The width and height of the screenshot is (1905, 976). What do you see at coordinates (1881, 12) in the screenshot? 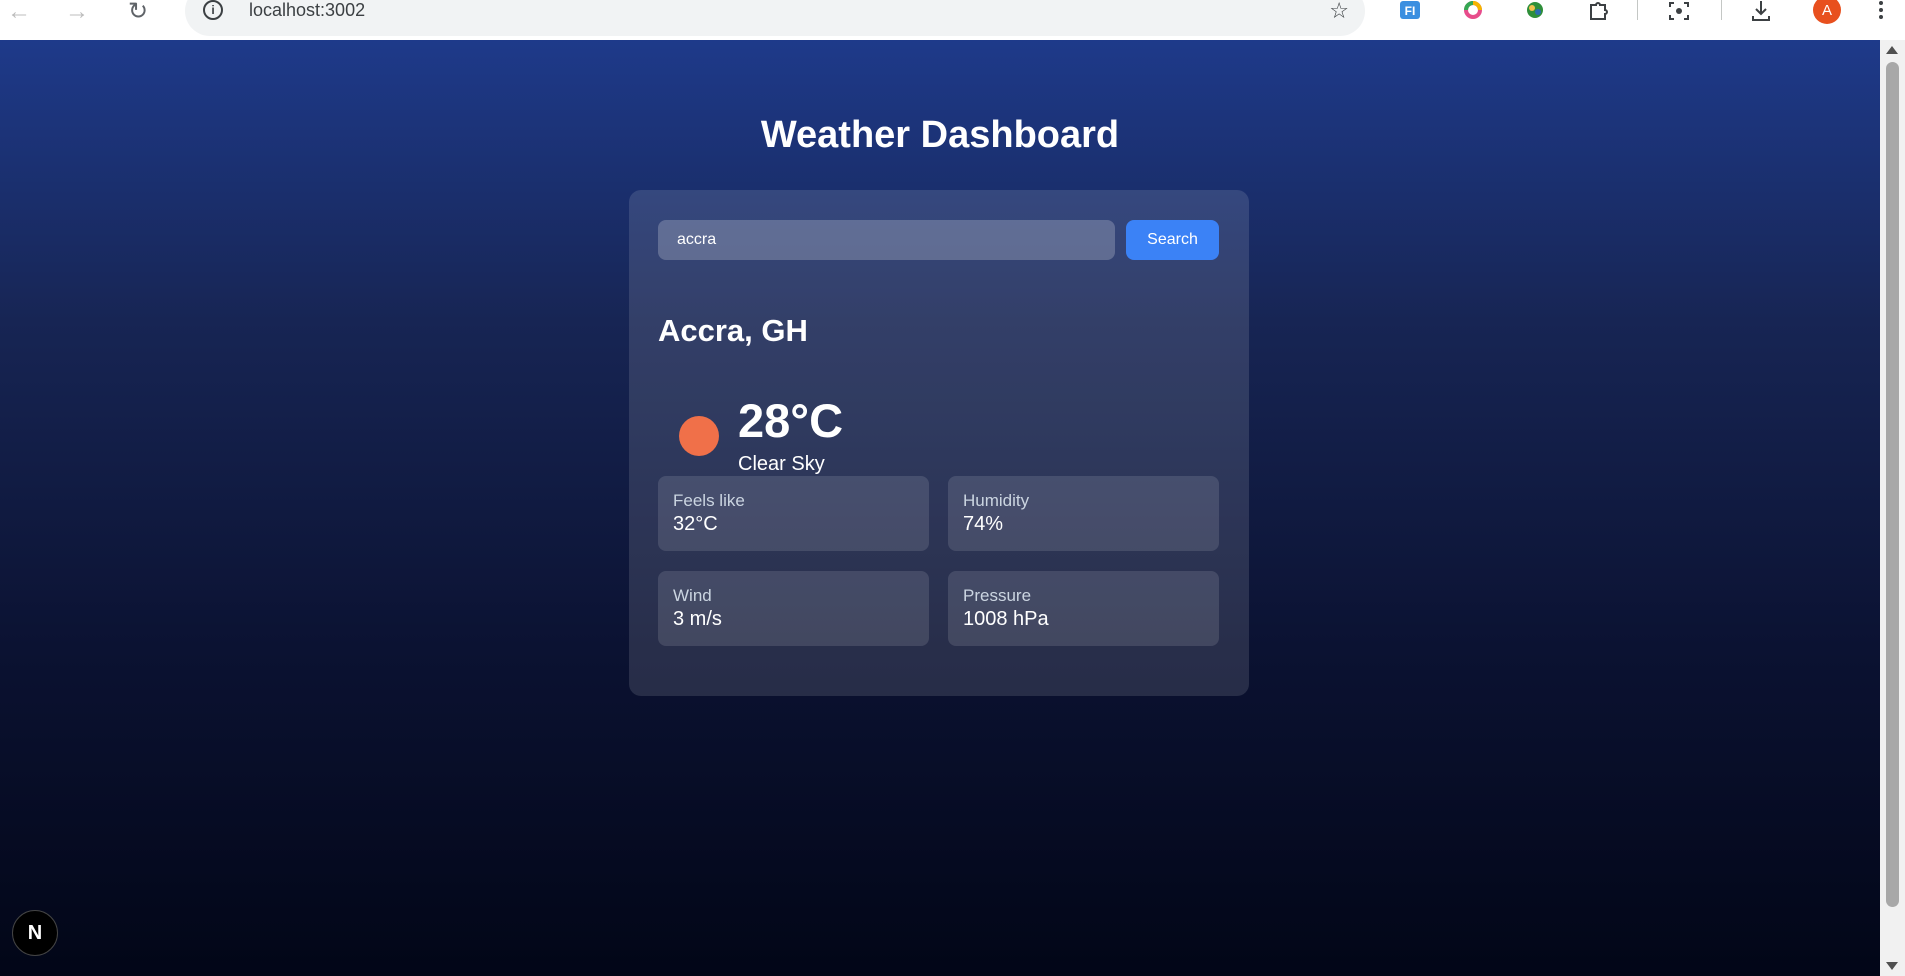
I see `menu-kebab-icon` at bounding box center [1881, 12].